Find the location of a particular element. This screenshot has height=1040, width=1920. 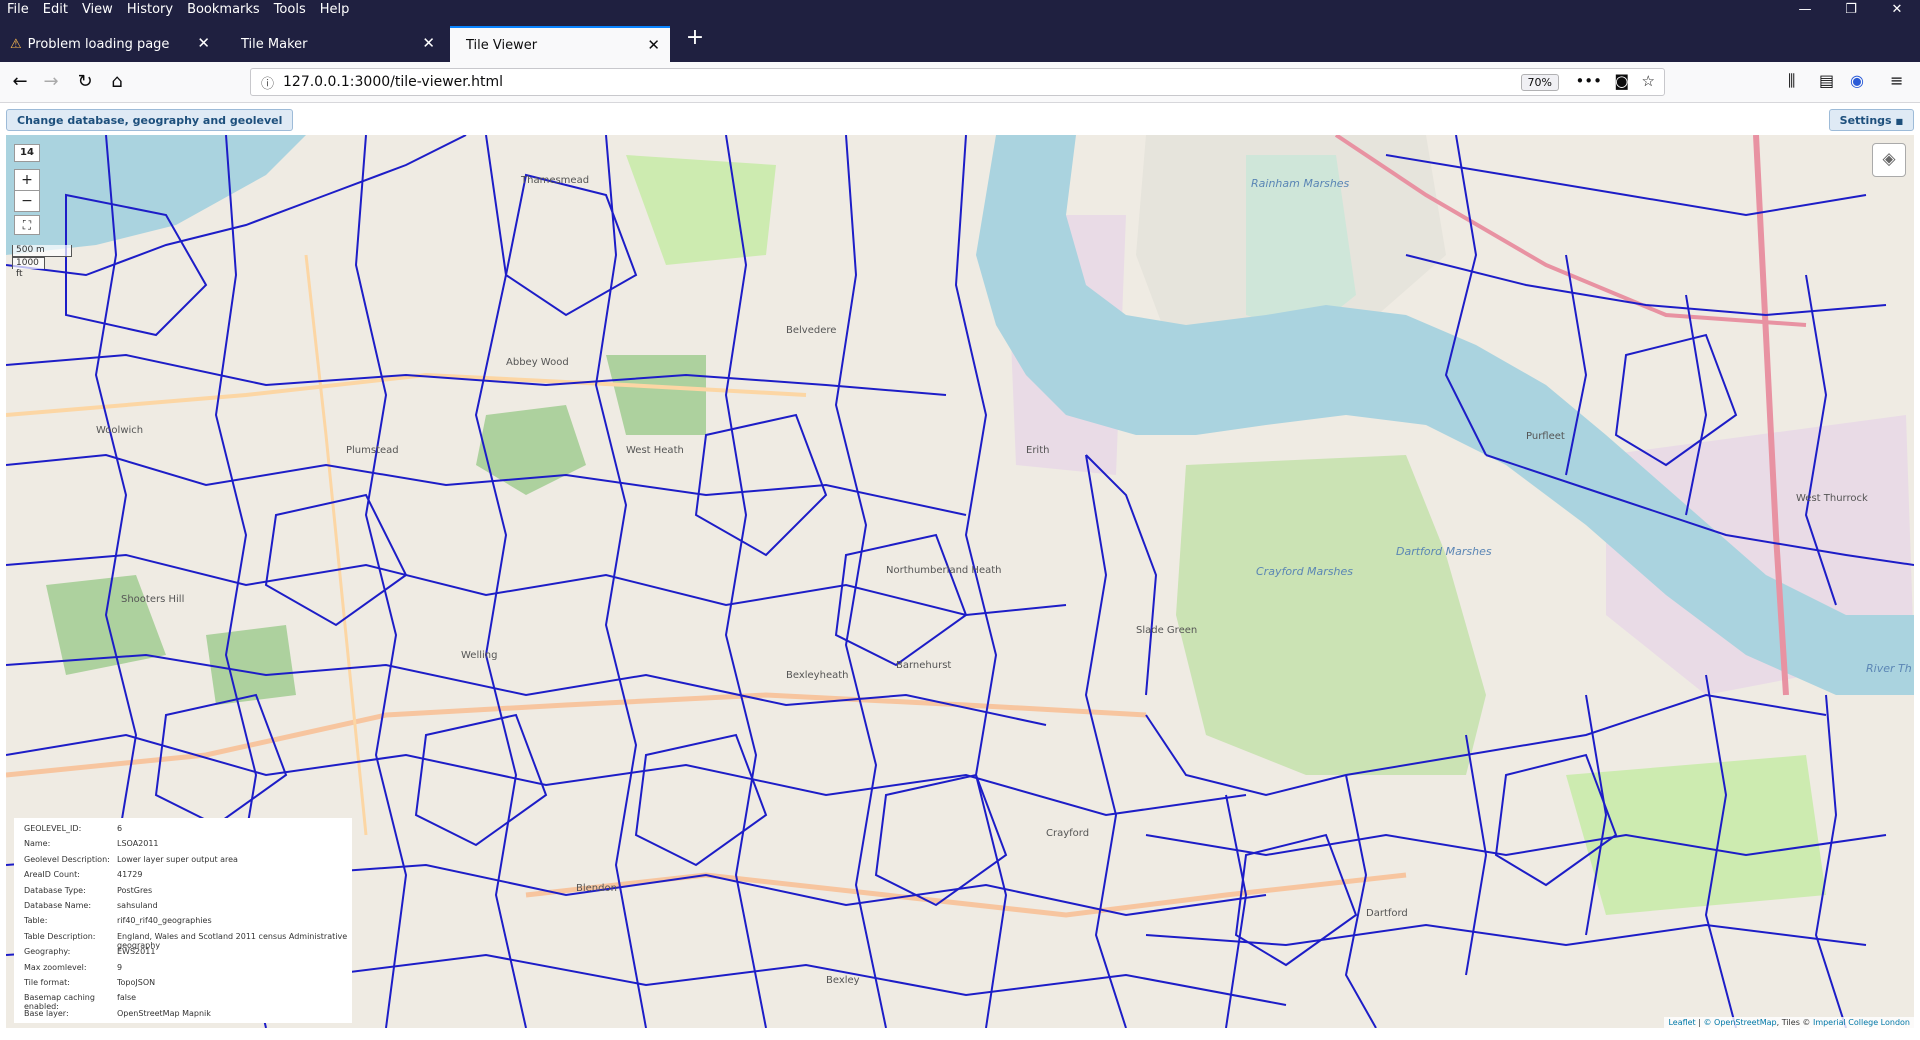

settings-label: Settings is located at coordinates (1865, 120).